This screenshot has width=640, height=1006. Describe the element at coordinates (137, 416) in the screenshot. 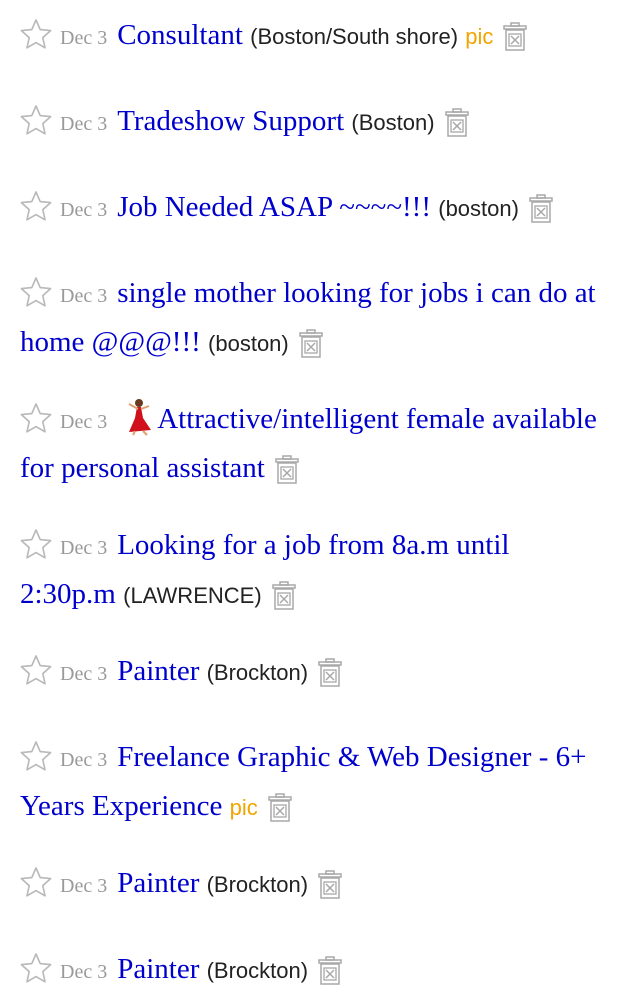

I see `dancer-emoji` at that location.